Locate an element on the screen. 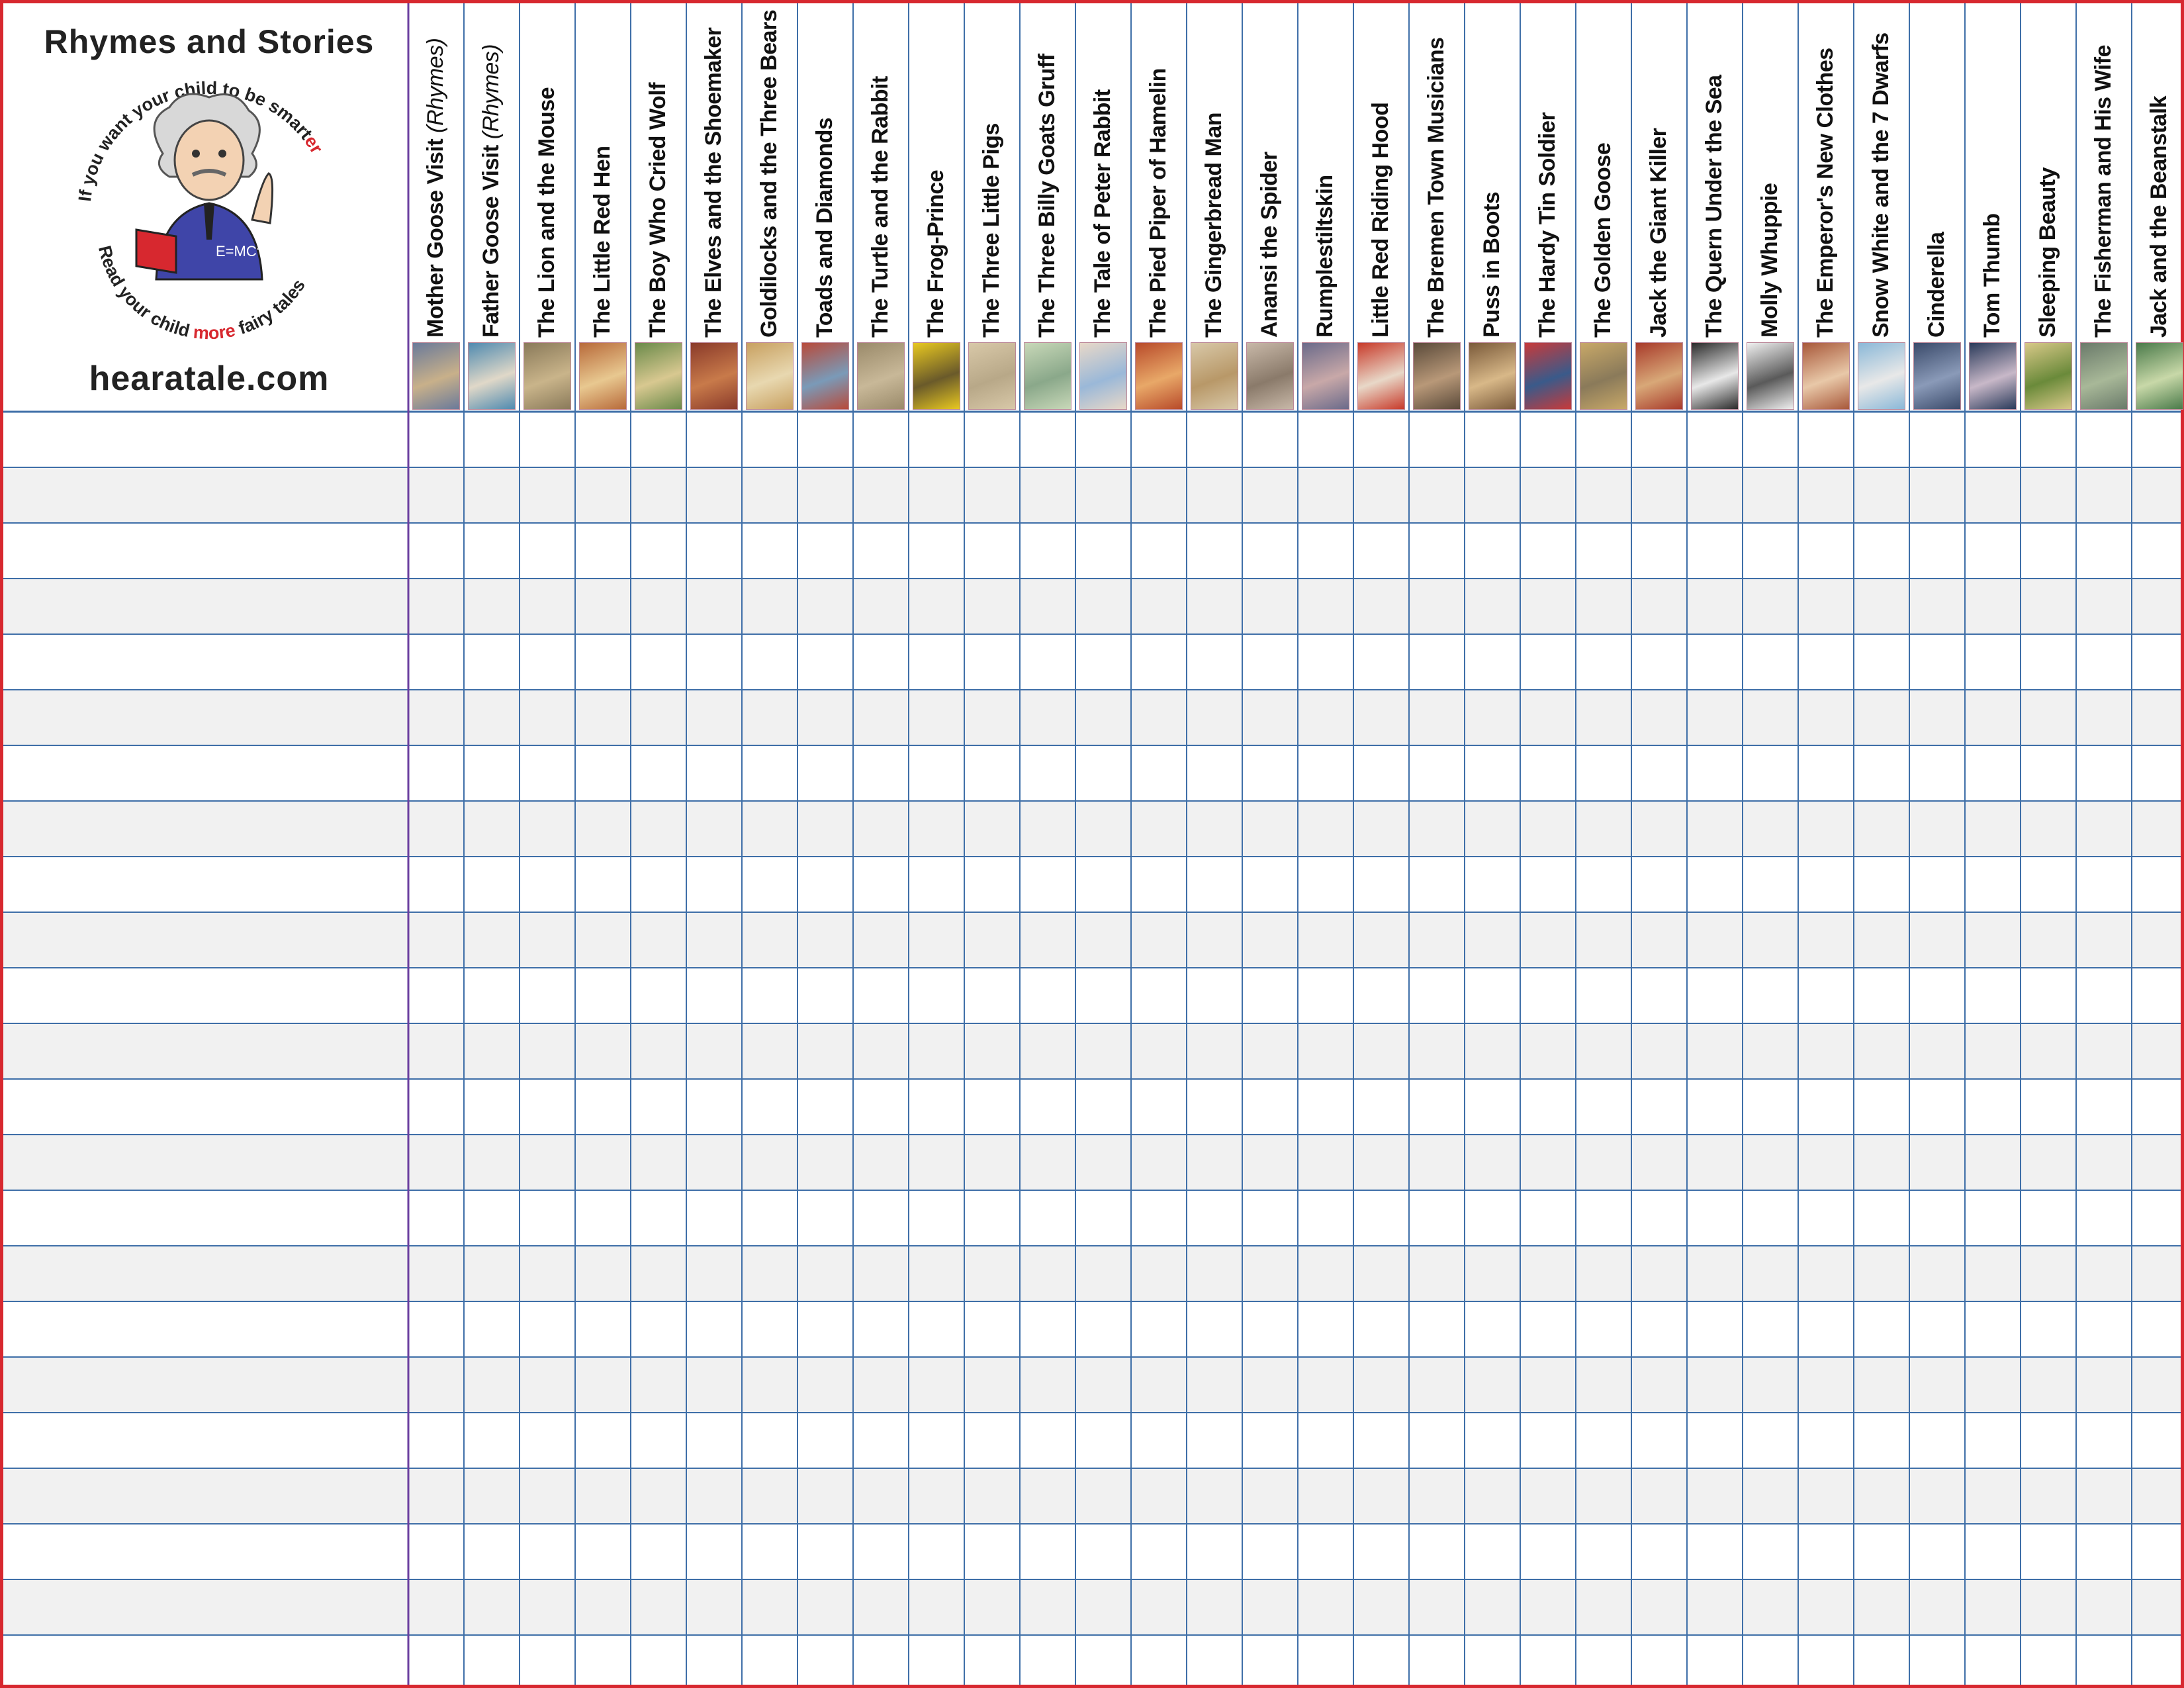 The height and width of the screenshot is (1688, 2184). story-column-header: Sleeping Beauty is located at coordinates (2048, 252).